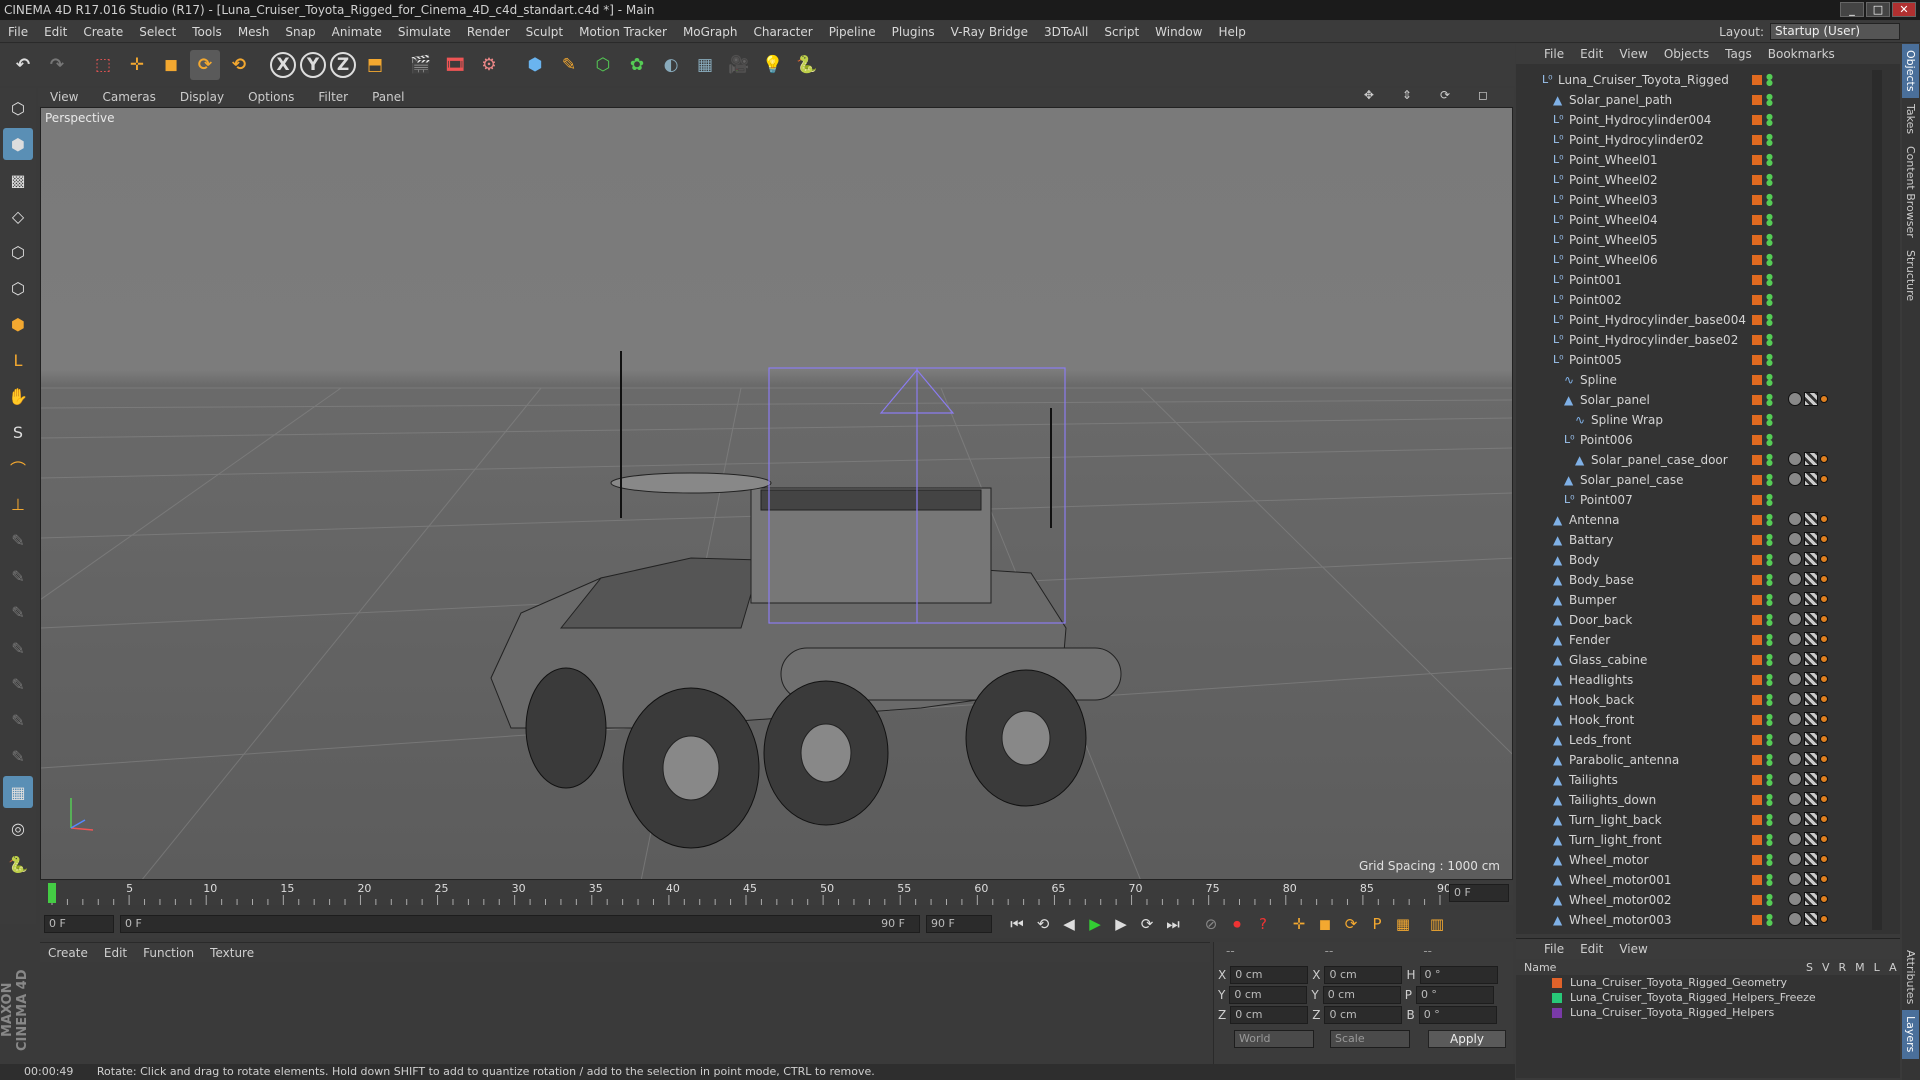  I want to click on size-x-field: 0 cm, so click(1363, 975).